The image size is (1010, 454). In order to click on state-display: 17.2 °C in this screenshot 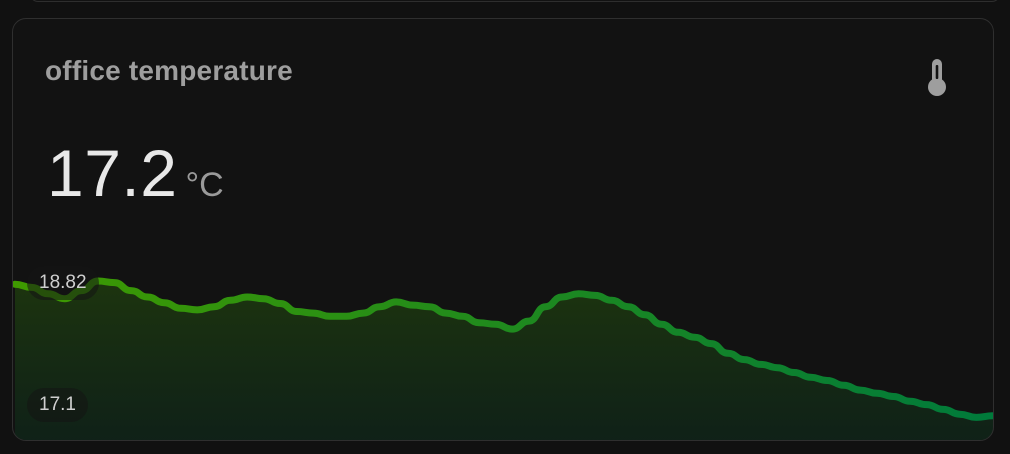, I will do `click(135, 173)`.